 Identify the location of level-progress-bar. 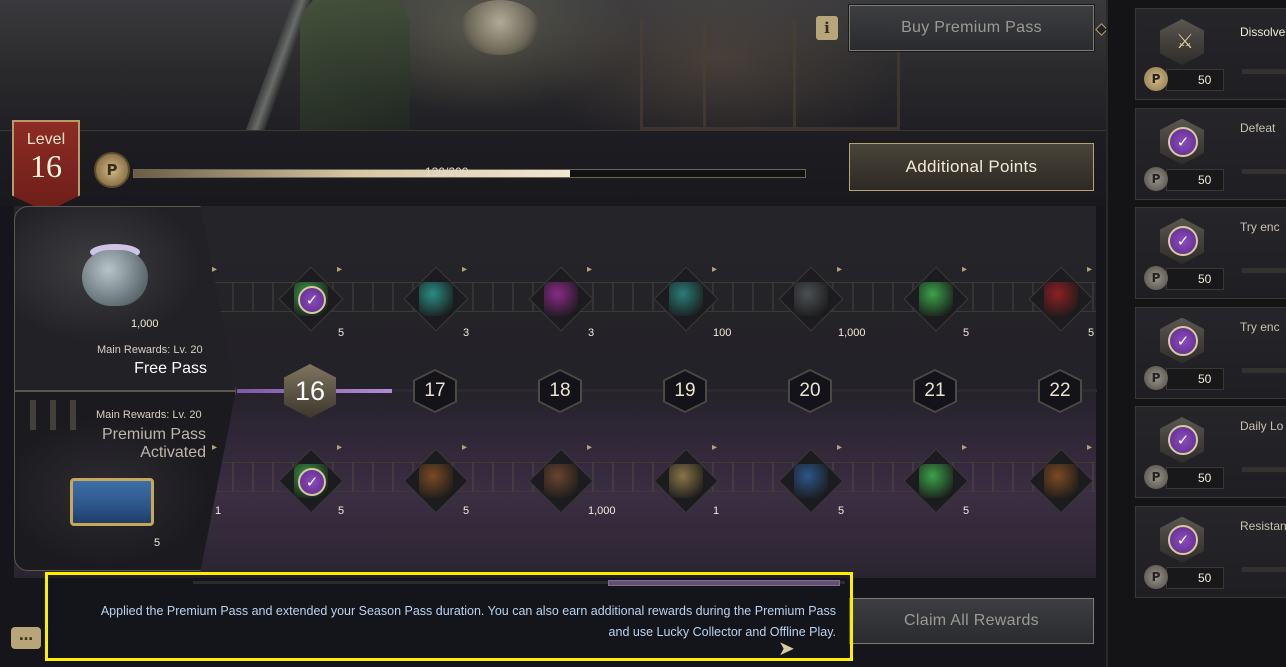
(469, 173).